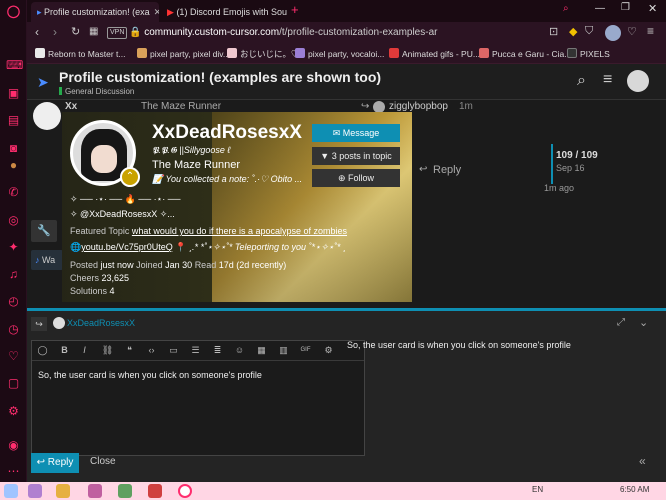 The image size is (666, 500). What do you see at coordinates (13, 471) in the screenshot?
I see `more-icon: ⋯` at bounding box center [13, 471].